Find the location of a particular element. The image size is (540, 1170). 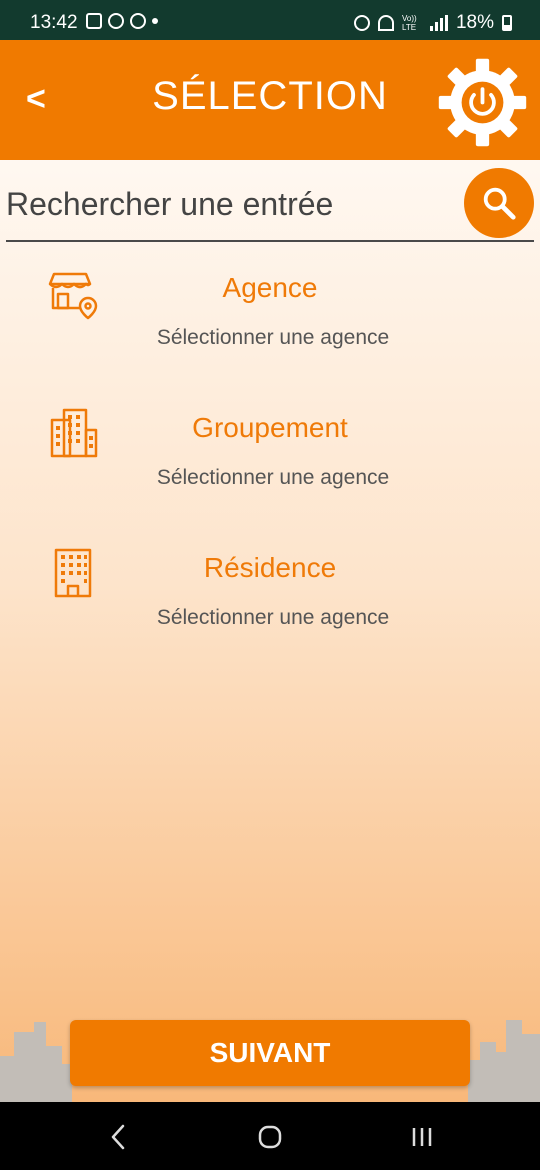

whatsapp-icon is located at coordinates (138, 21).